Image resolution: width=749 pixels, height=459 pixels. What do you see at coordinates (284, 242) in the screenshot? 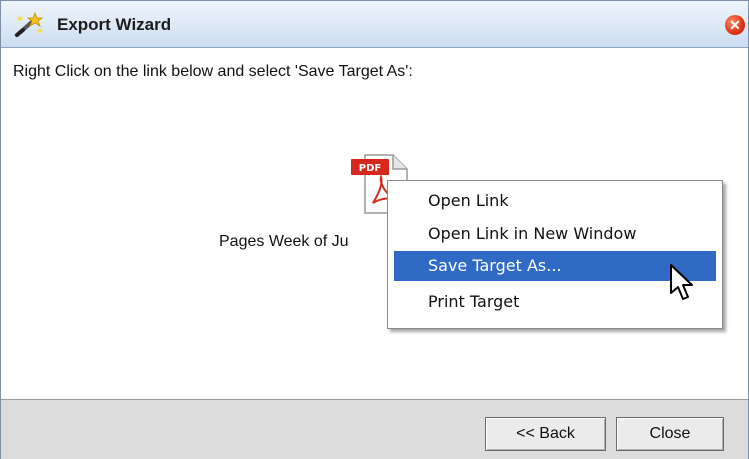
I see `file-download-link: Pages Week of Ju` at bounding box center [284, 242].